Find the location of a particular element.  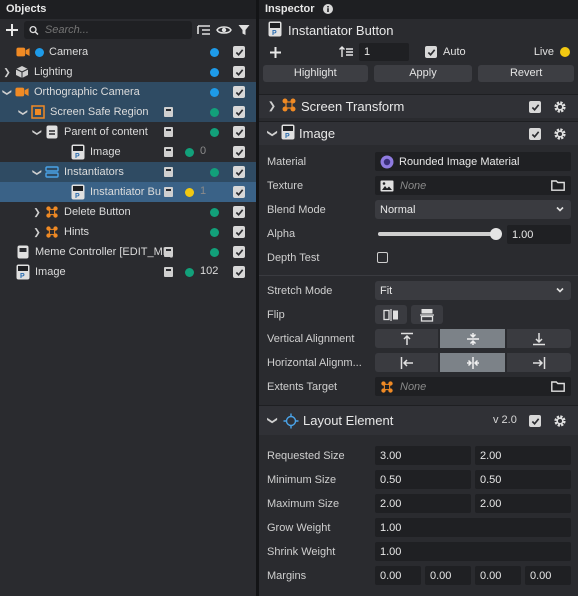

screen-transform-enabled-checkbox is located at coordinates (535, 107).